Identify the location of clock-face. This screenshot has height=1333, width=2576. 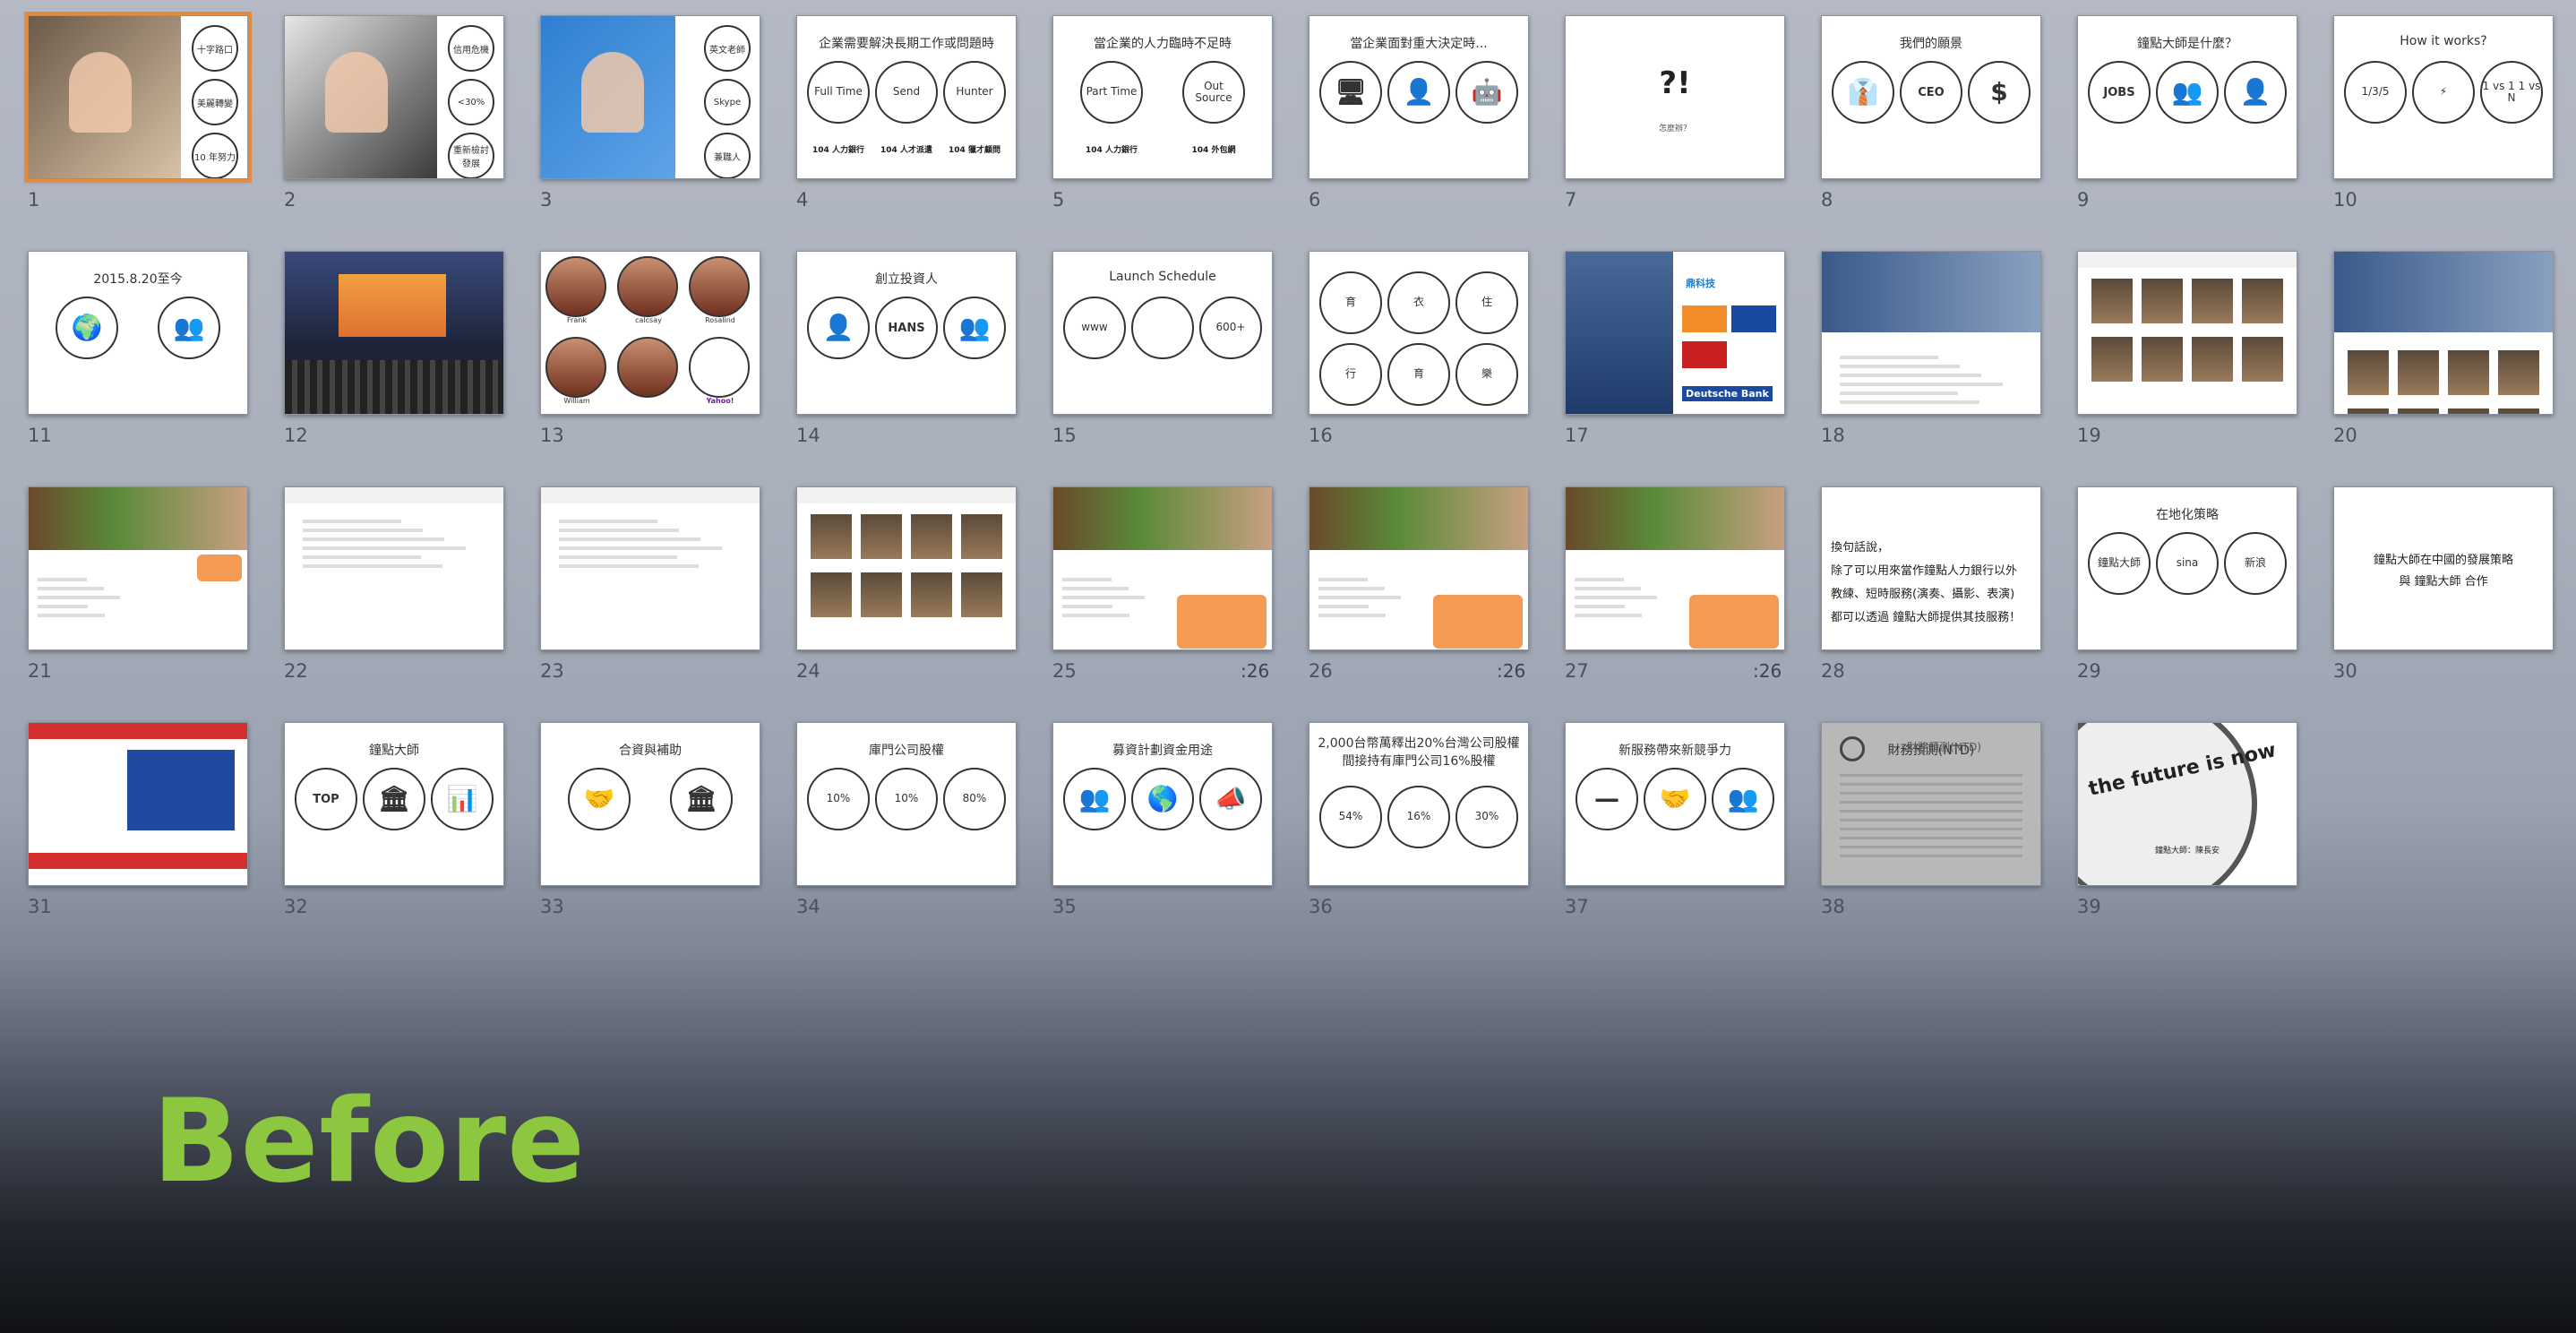
(2167, 804).